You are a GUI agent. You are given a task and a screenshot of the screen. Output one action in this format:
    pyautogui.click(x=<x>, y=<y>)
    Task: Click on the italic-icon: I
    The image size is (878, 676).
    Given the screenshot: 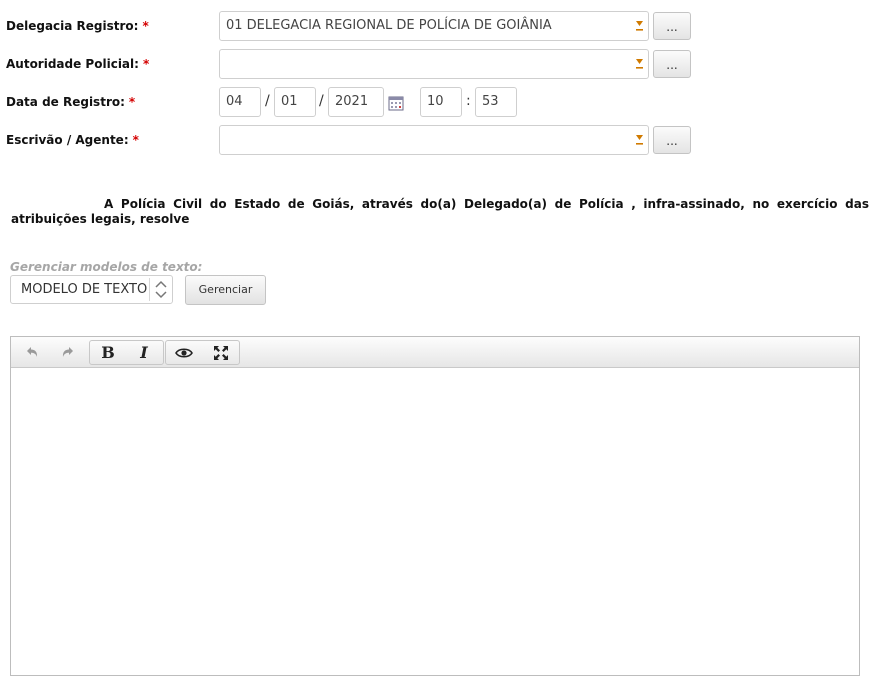 What is the action you would take?
    pyautogui.click(x=144, y=352)
    